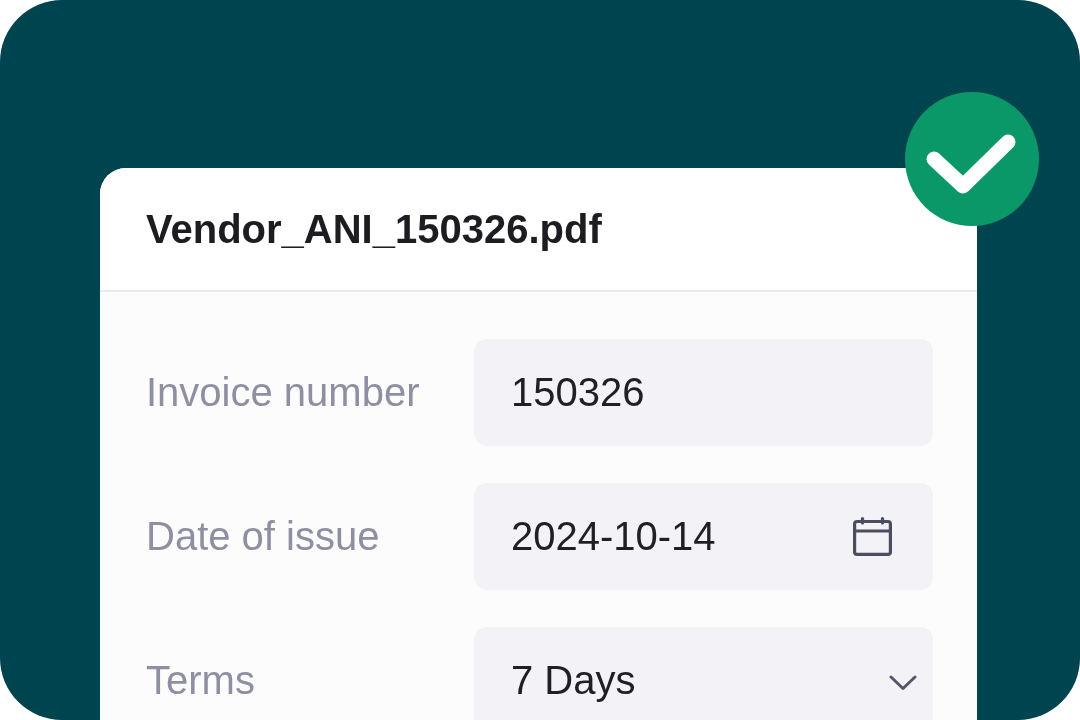 The image size is (1080, 720). What do you see at coordinates (703, 392) in the screenshot?
I see `text-field: 150326` at bounding box center [703, 392].